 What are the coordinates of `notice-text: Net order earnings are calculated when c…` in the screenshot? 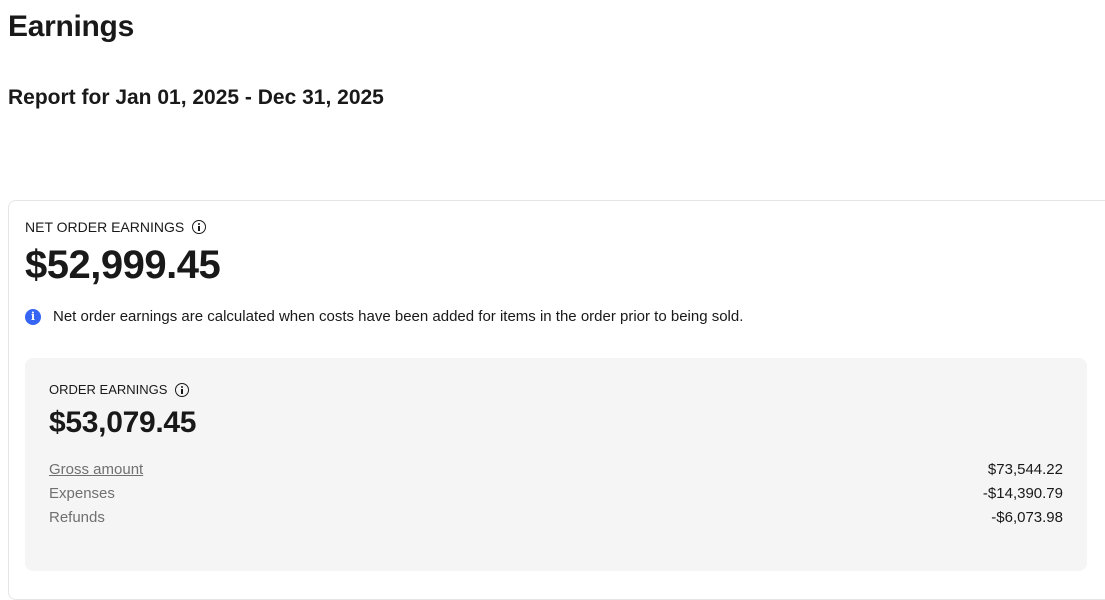 It's located at (398, 316).